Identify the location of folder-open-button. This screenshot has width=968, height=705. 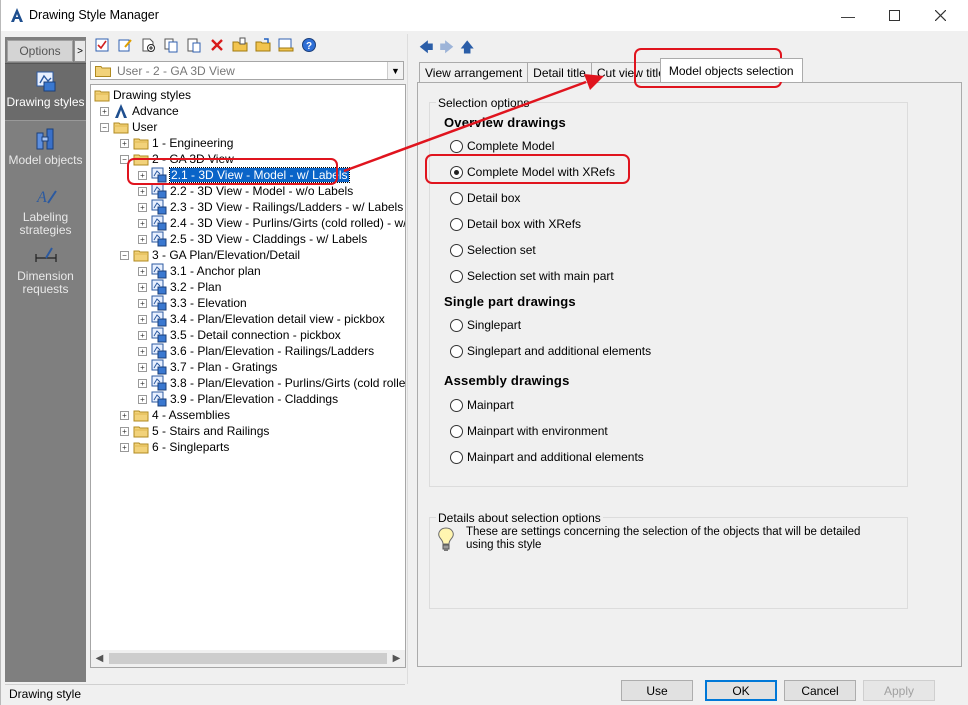
(239, 45).